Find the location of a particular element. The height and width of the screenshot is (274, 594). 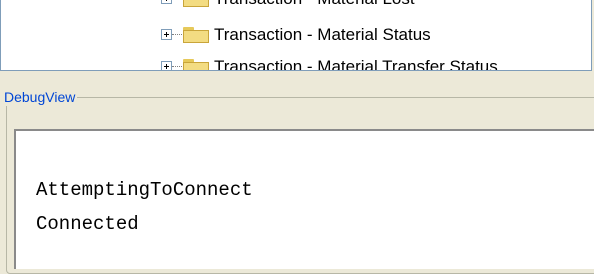

tree-item-label: Transaction - Material Lost is located at coordinates (314, 5).